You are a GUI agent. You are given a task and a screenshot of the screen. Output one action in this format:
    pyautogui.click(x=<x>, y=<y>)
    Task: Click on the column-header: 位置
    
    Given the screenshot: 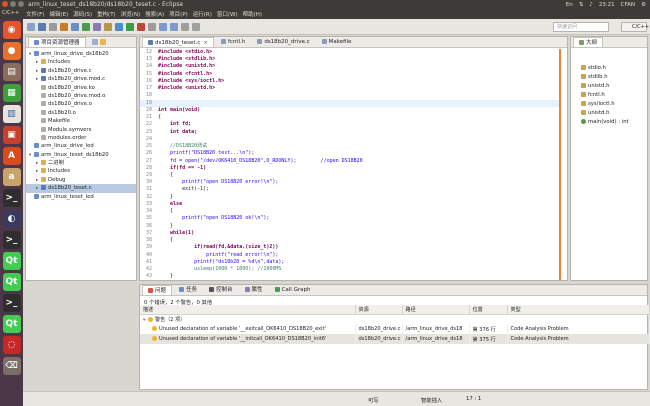 What is the action you would take?
    pyautogui.click(x=488, y=310)
    